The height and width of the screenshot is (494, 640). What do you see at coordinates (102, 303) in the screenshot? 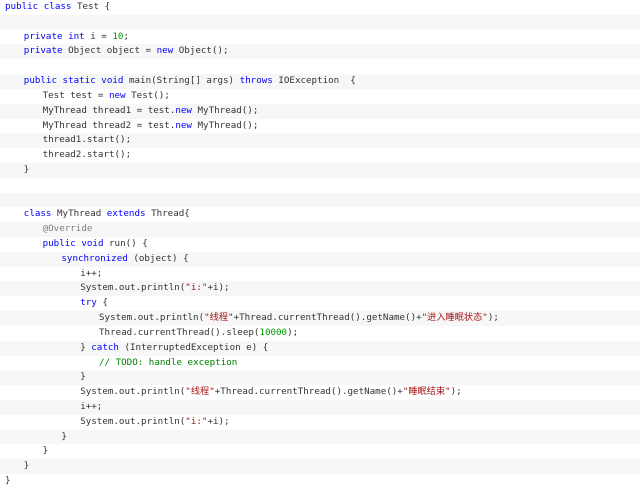
I see `code-token: {` at bounding box center [102, 303].